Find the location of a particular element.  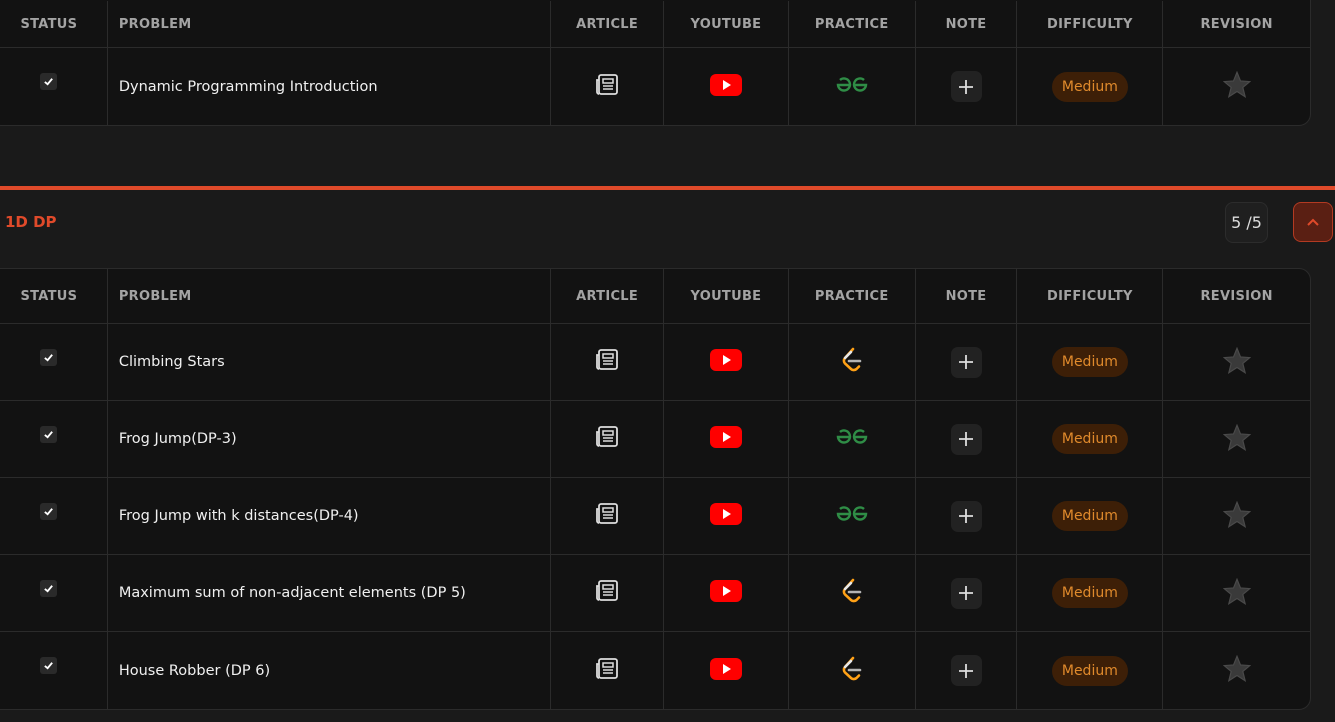

table-row: House Robber (DP 6) Medium is located at coordinates (655, 670).